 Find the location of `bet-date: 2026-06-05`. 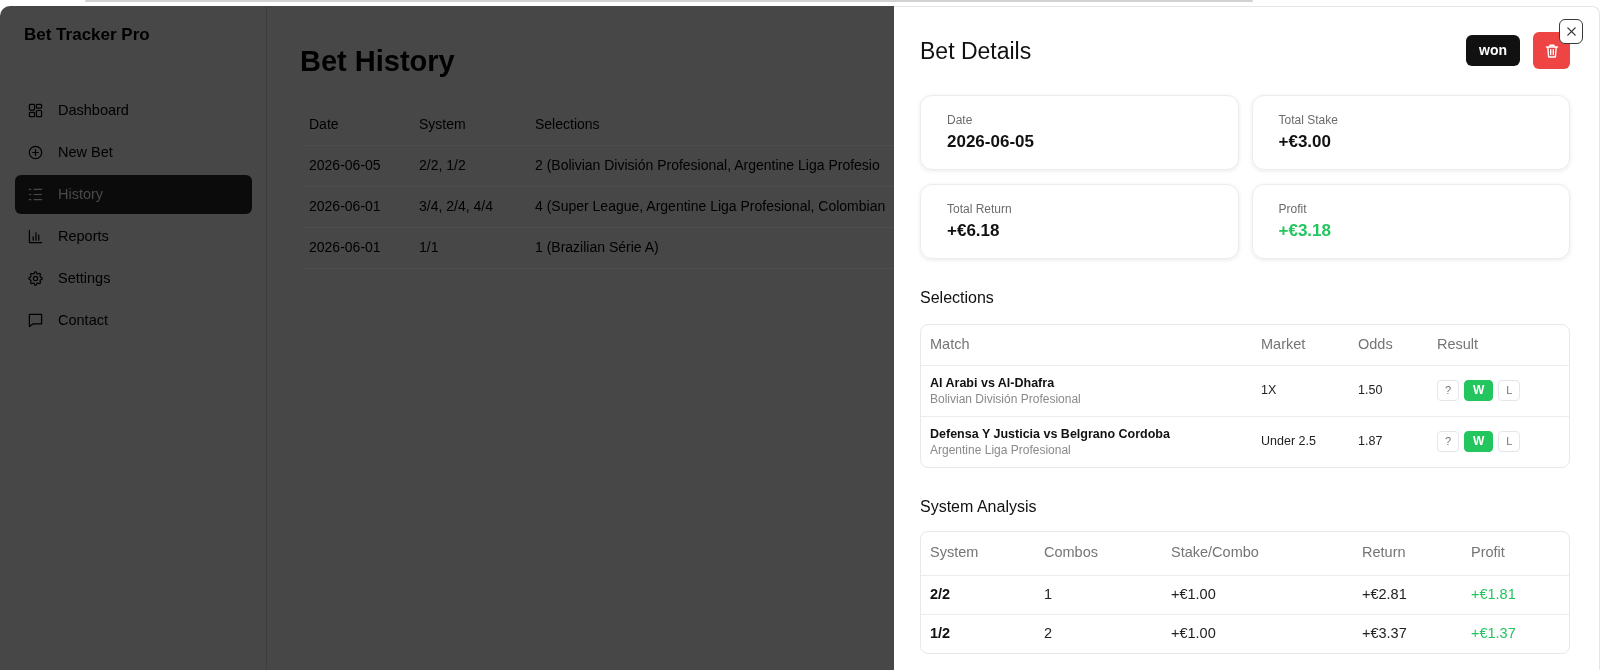

bet-date: 2026-06-05 is located at coordinates (345, 165).